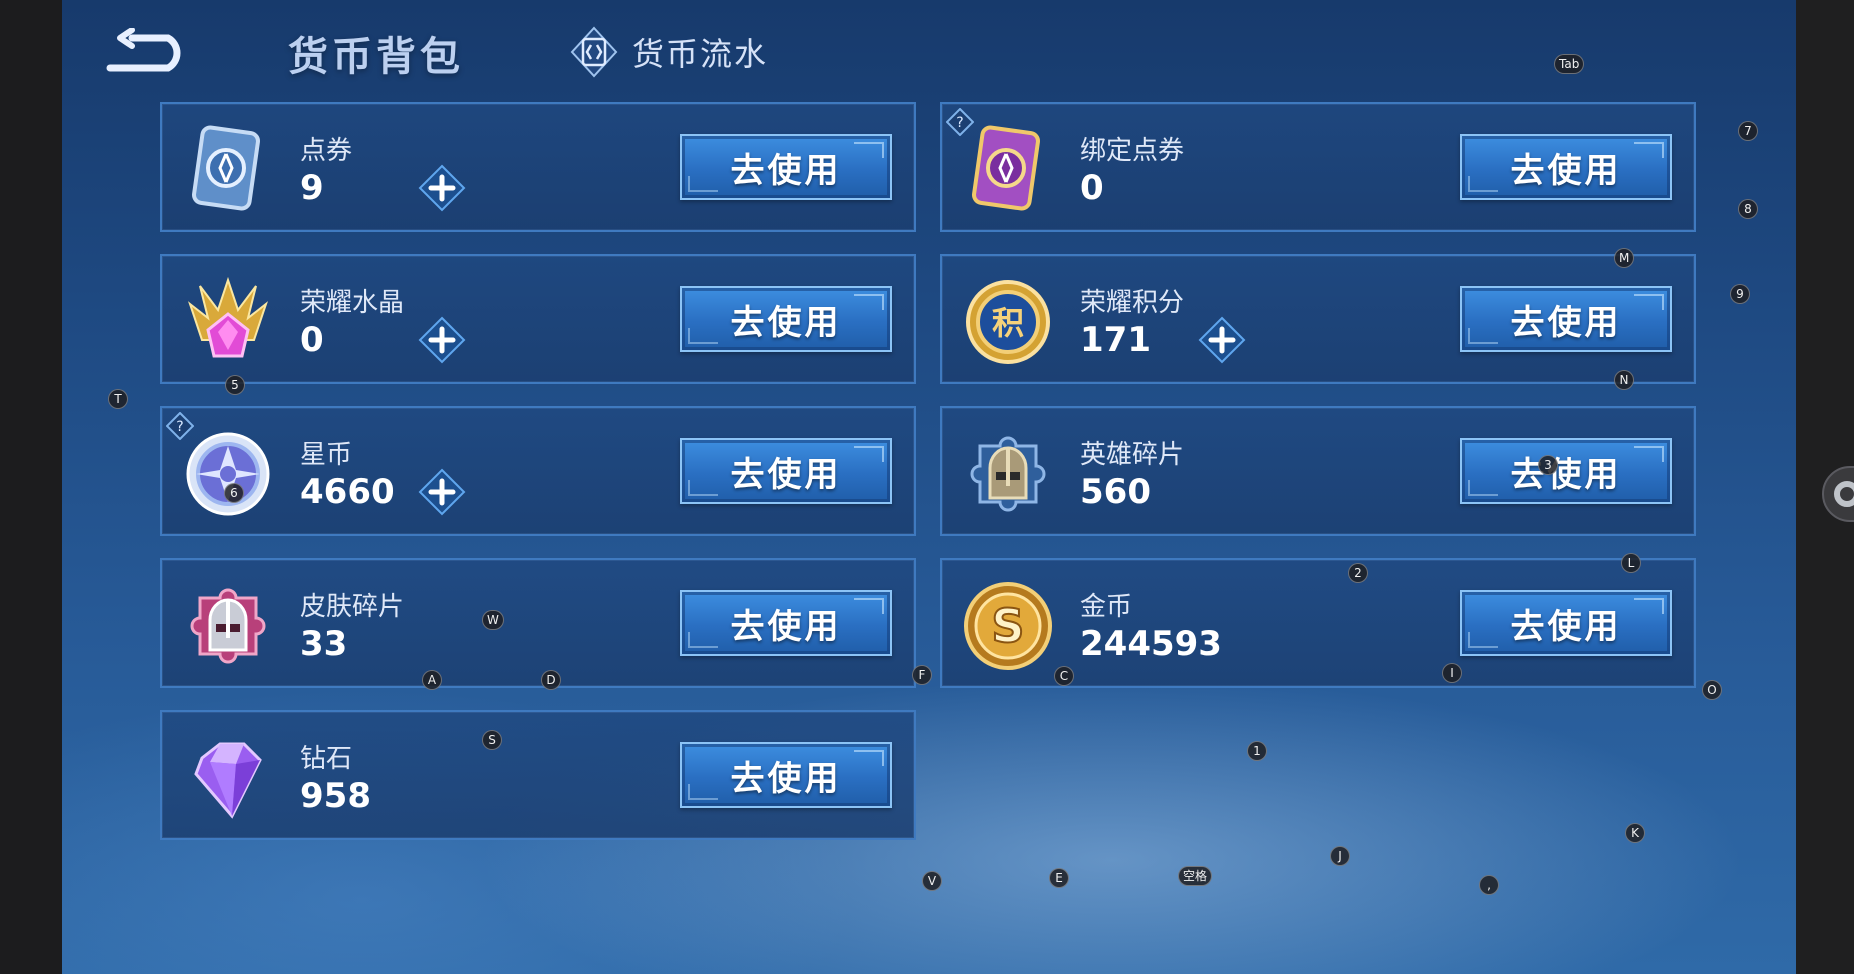  I want to click on key-hint: 8, so click(1748, 209).